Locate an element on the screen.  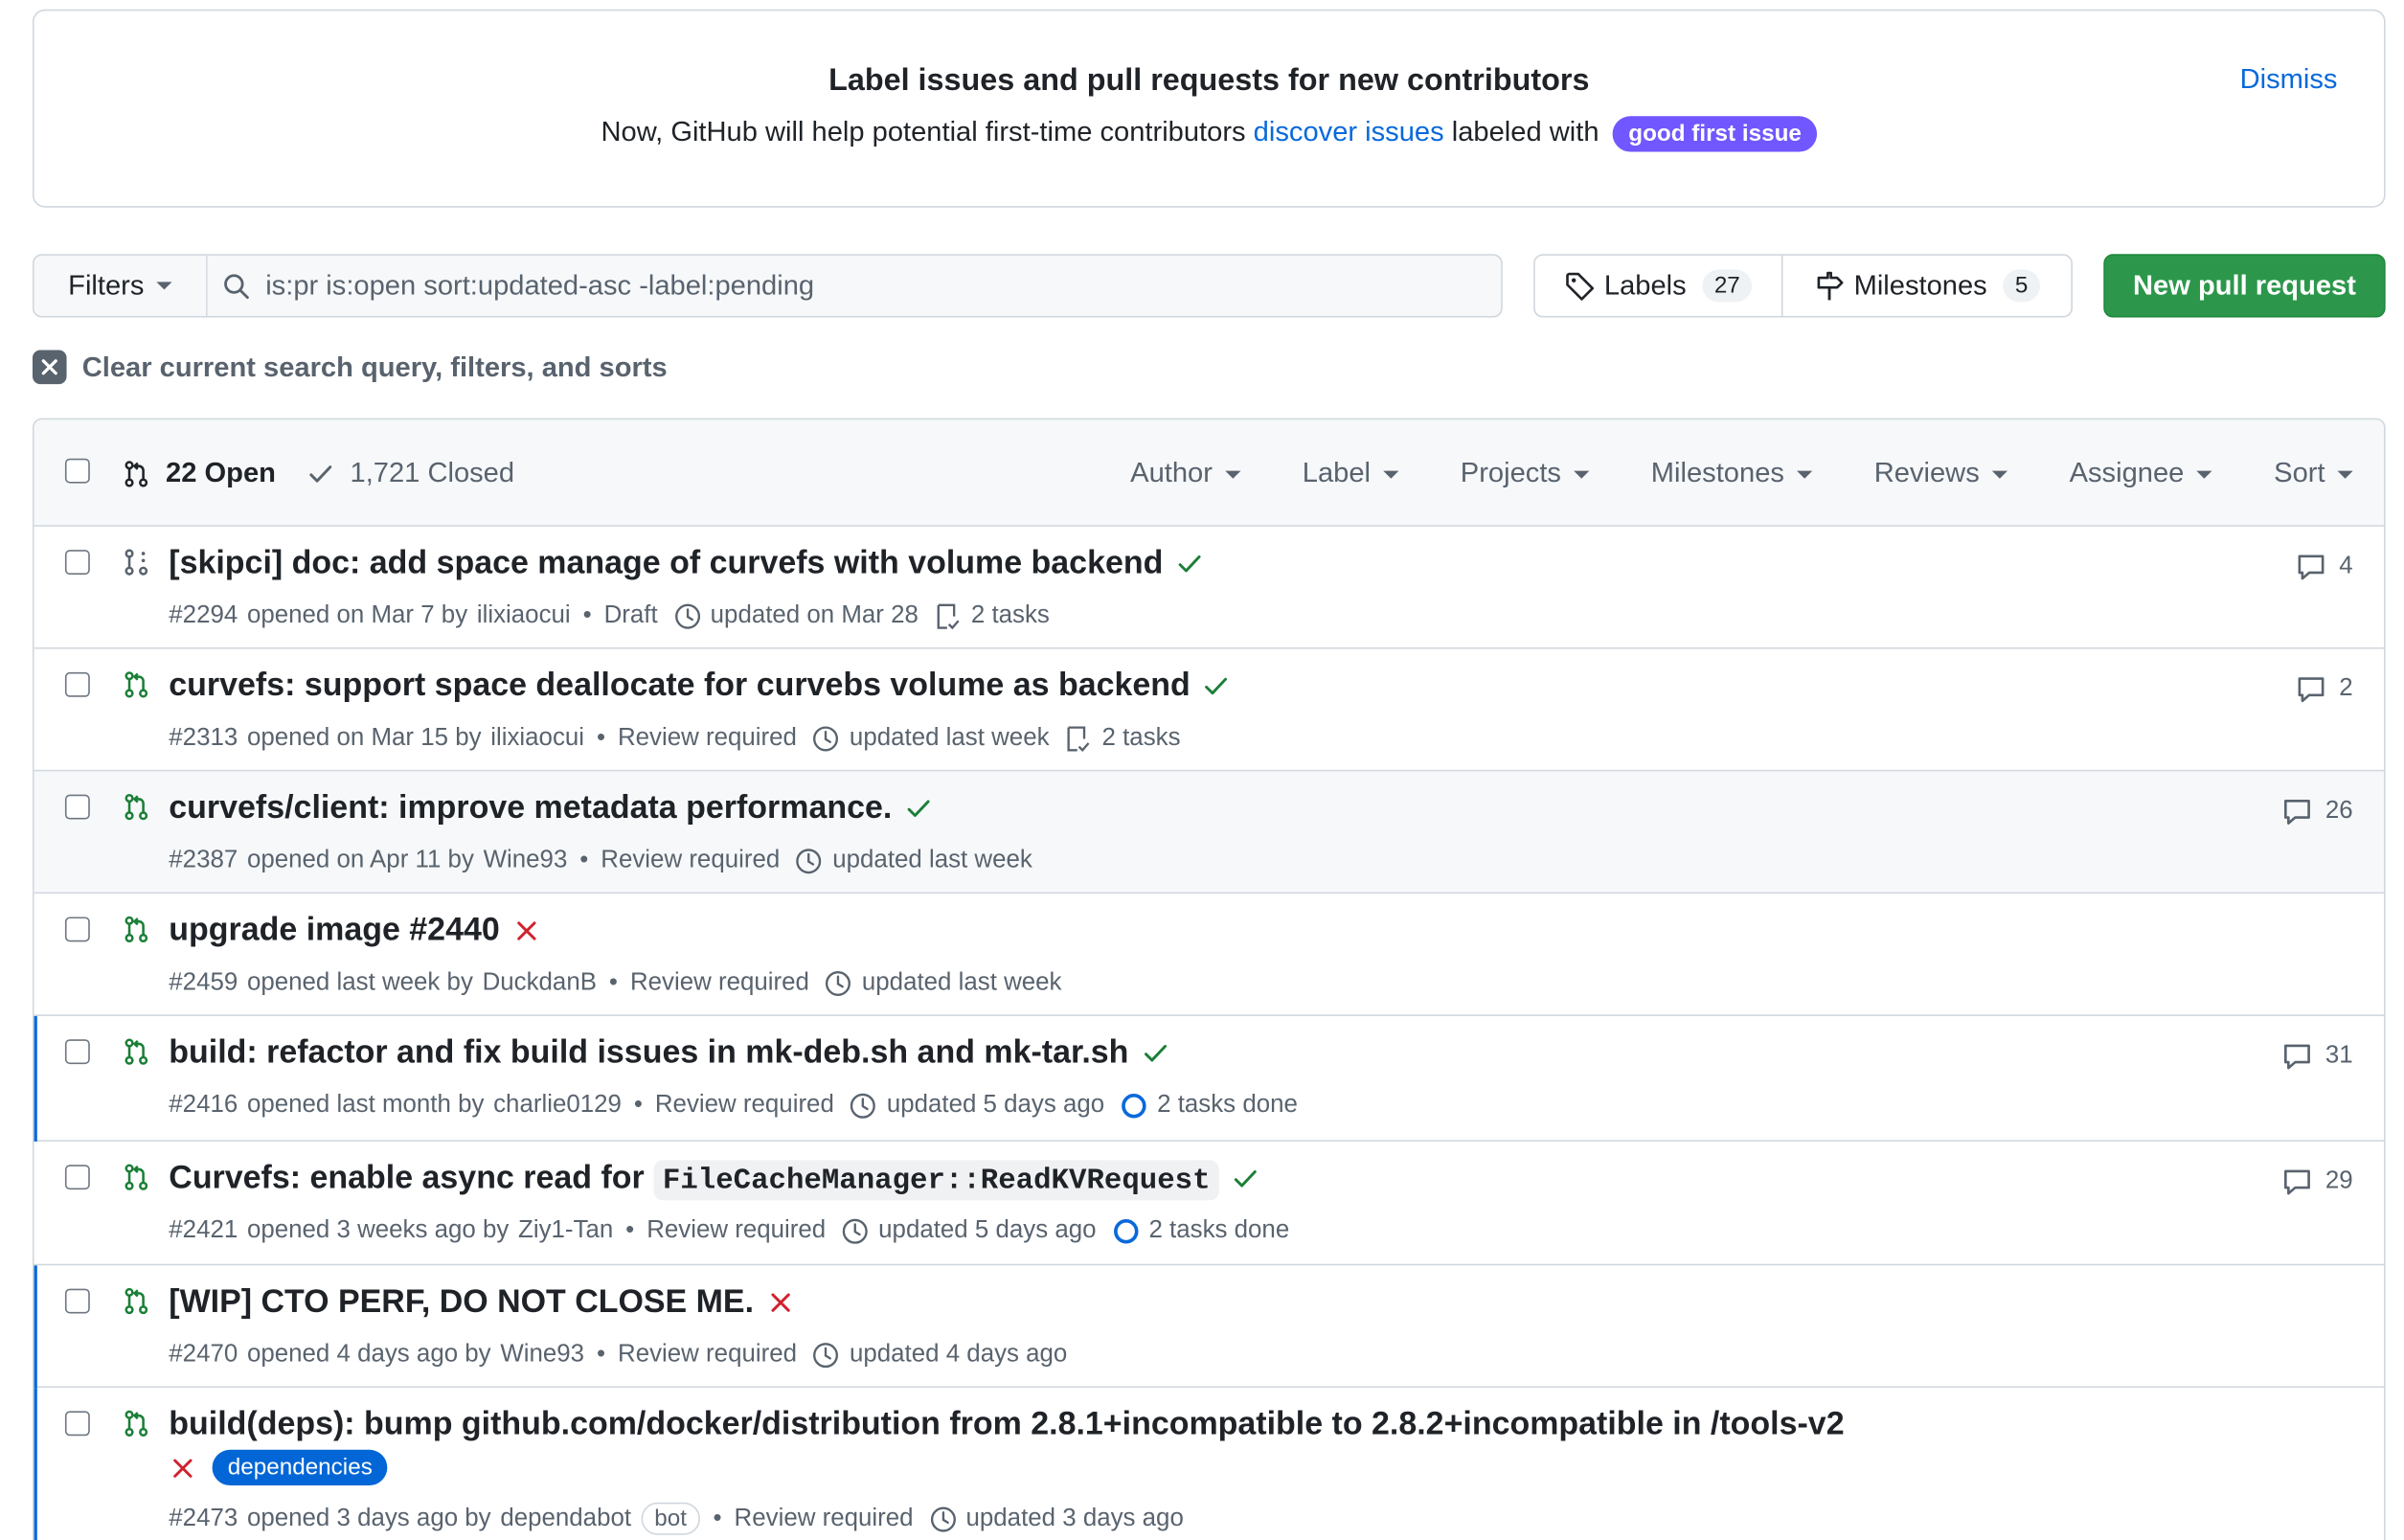
pr-author: Ziy1-Tan is located at coordinates (565, 1231).